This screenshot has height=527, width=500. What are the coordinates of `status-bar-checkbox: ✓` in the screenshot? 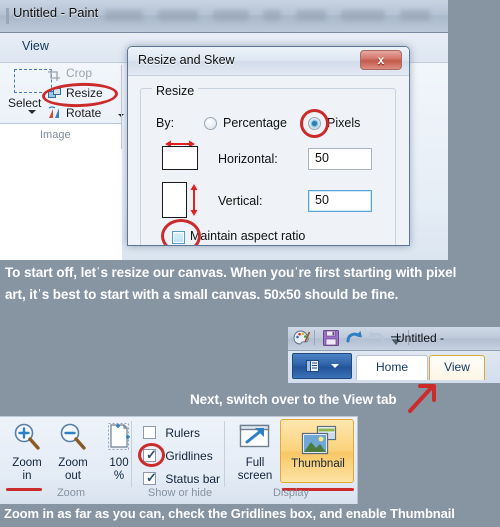 It's located at (150, 477).